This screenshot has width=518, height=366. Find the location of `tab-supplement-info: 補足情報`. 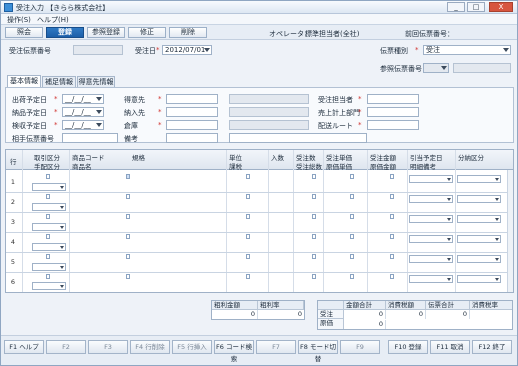

tab-supplement-info: 補足情報 is located at coordinates (59, 81).